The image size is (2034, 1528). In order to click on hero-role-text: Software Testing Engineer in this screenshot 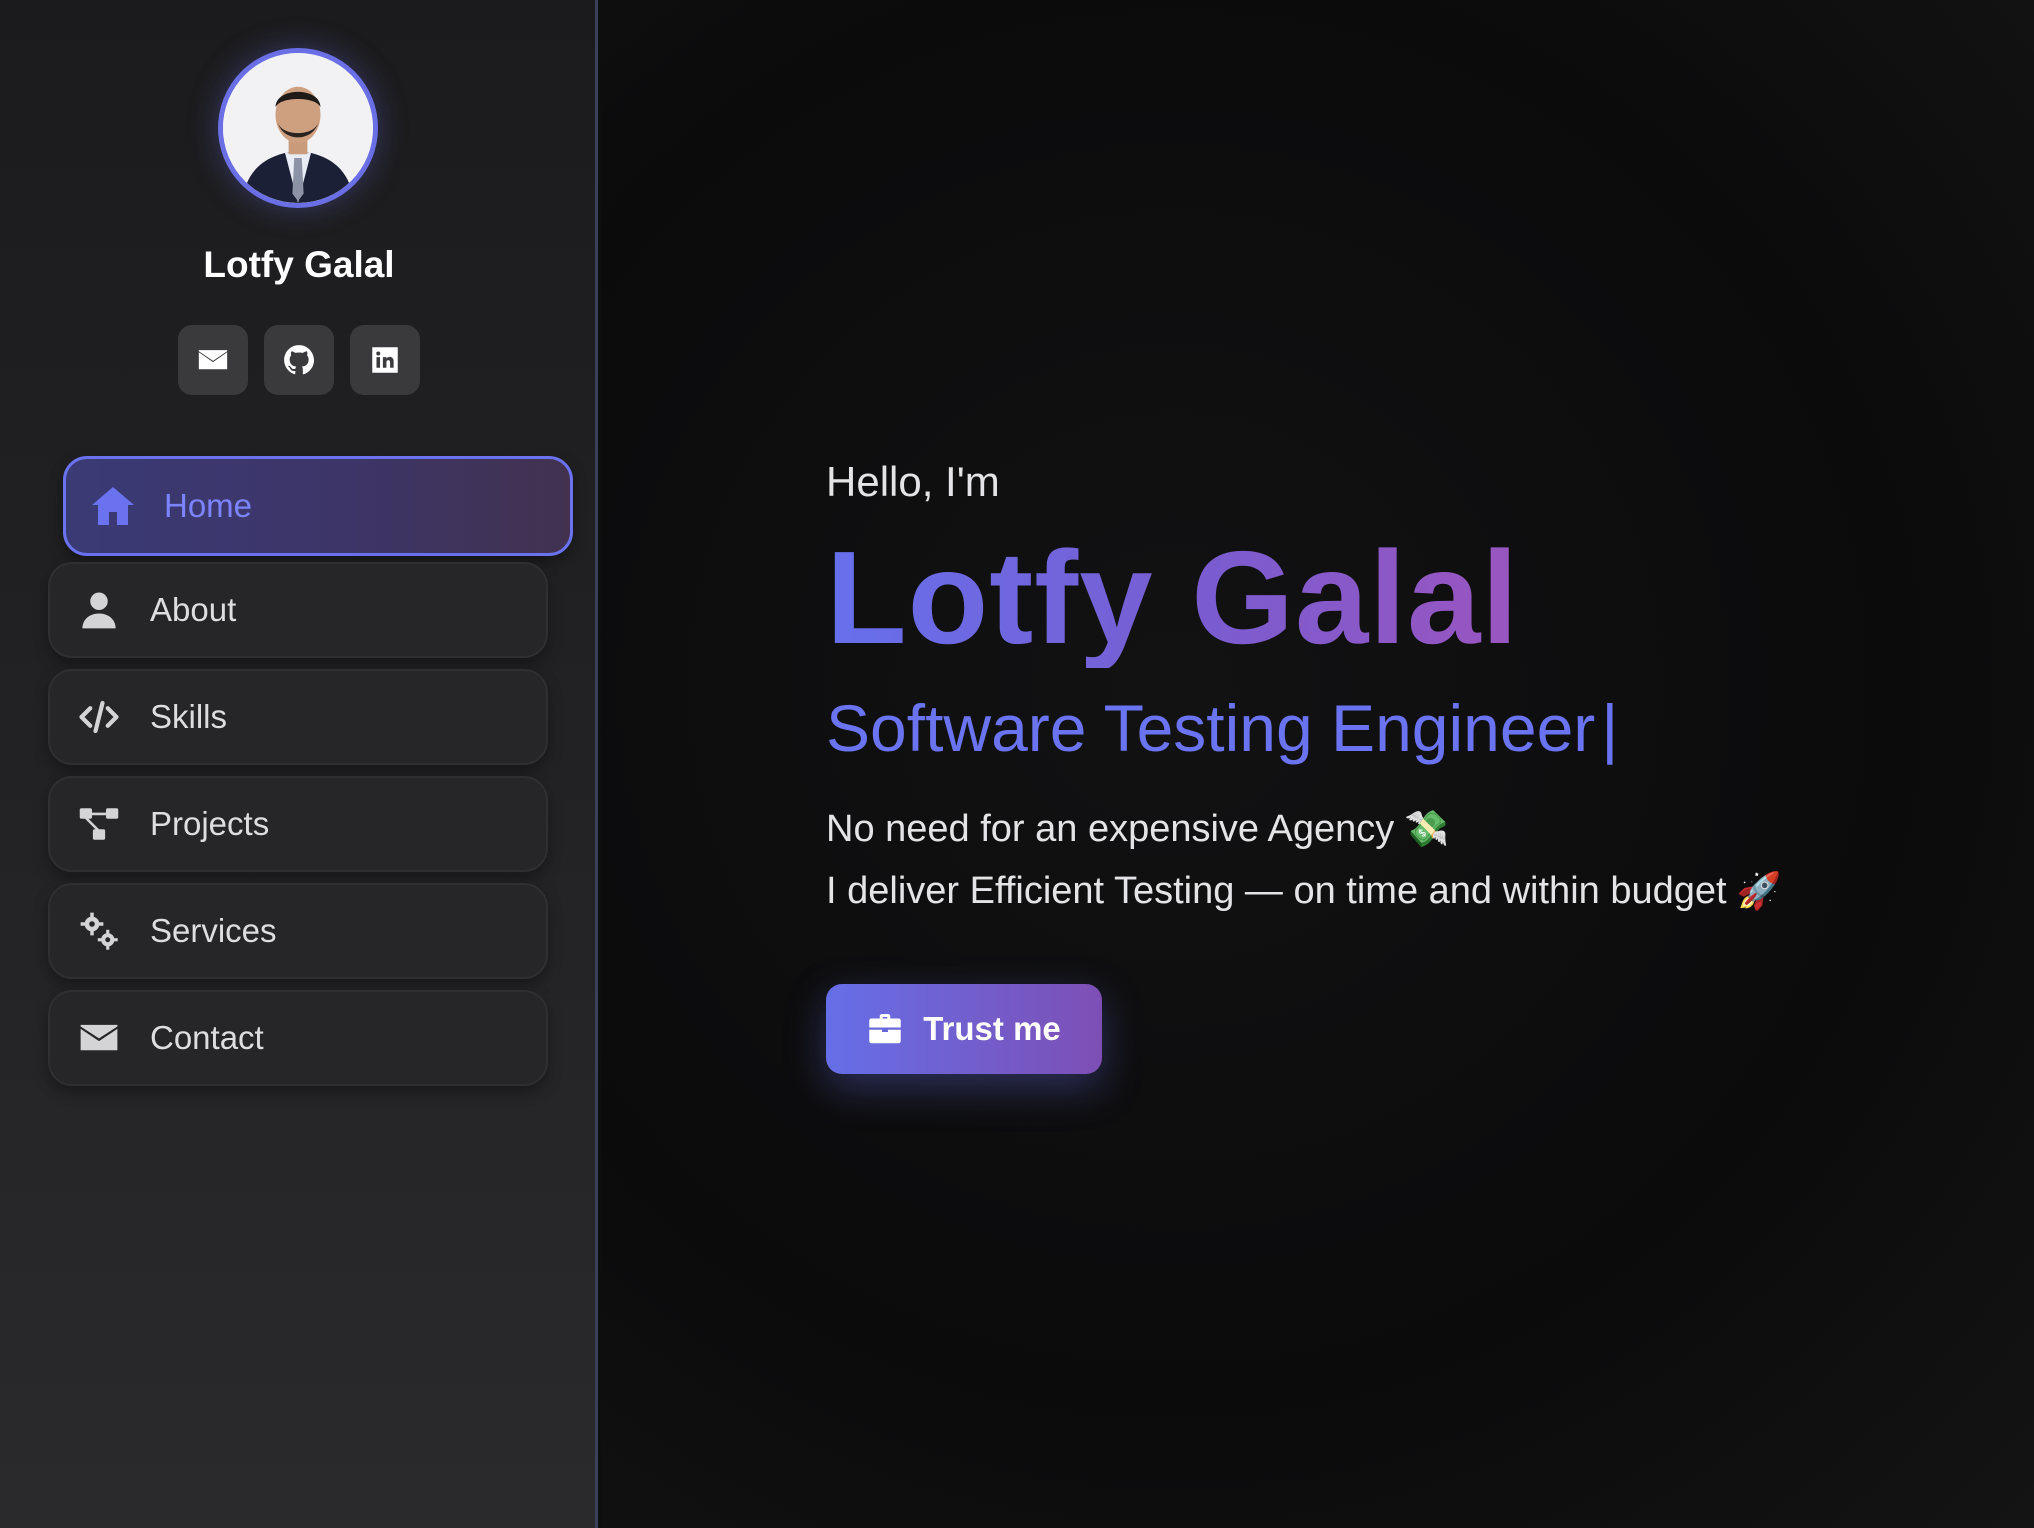, I will do `click(1211, 728)`.